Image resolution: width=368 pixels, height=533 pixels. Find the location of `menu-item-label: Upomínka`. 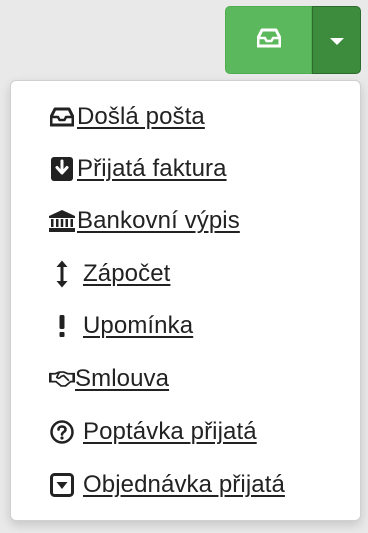

menu-item-label: Upomínka is located at coordinates (138, 325).